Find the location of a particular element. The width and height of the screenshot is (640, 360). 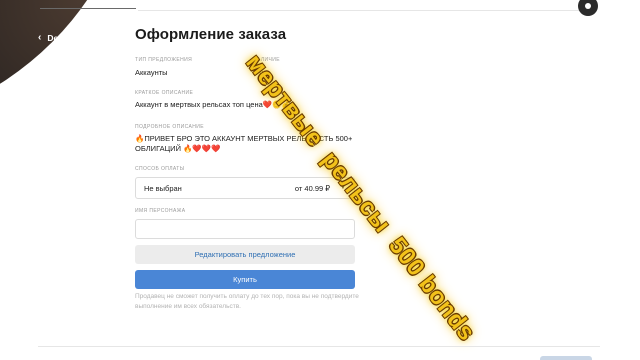

bottom-tab is located at coordinates (566, 358).